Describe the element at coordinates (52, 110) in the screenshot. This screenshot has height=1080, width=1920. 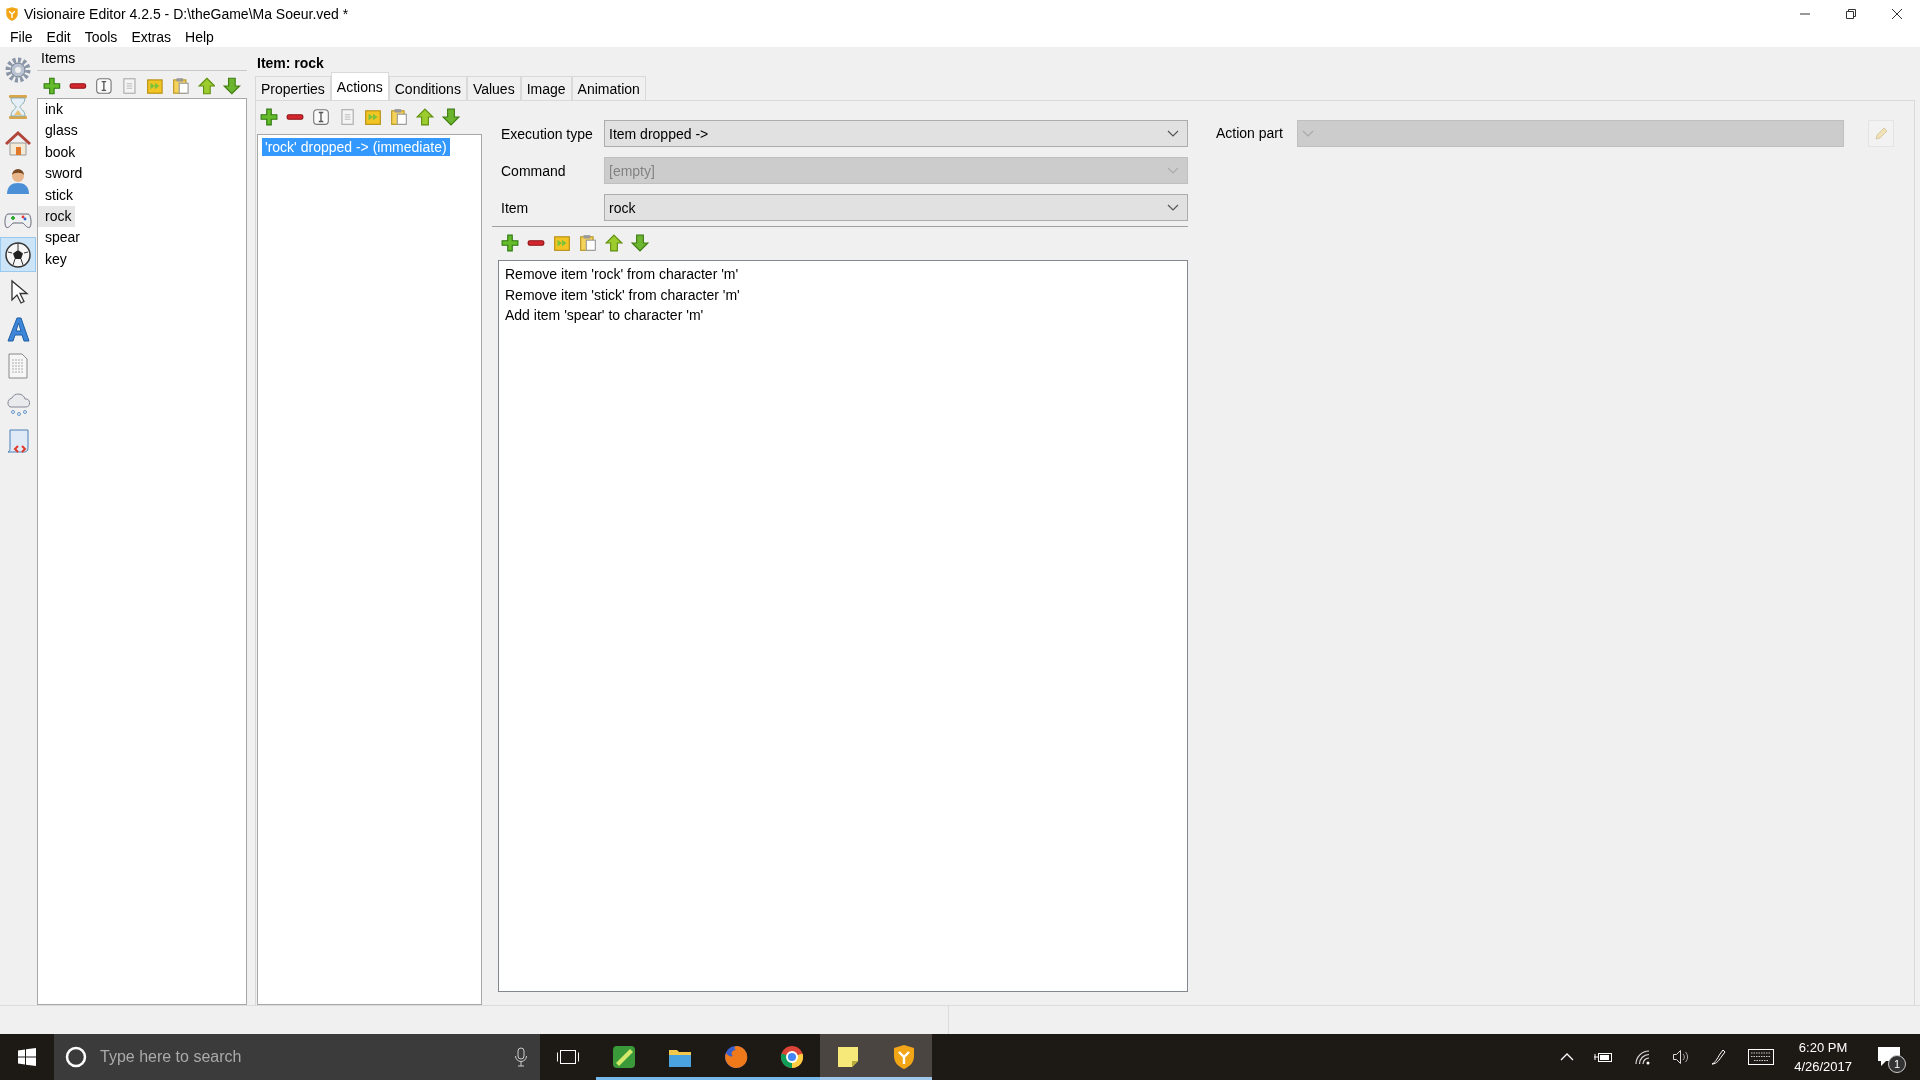
I see `list-item: ink` at that location.